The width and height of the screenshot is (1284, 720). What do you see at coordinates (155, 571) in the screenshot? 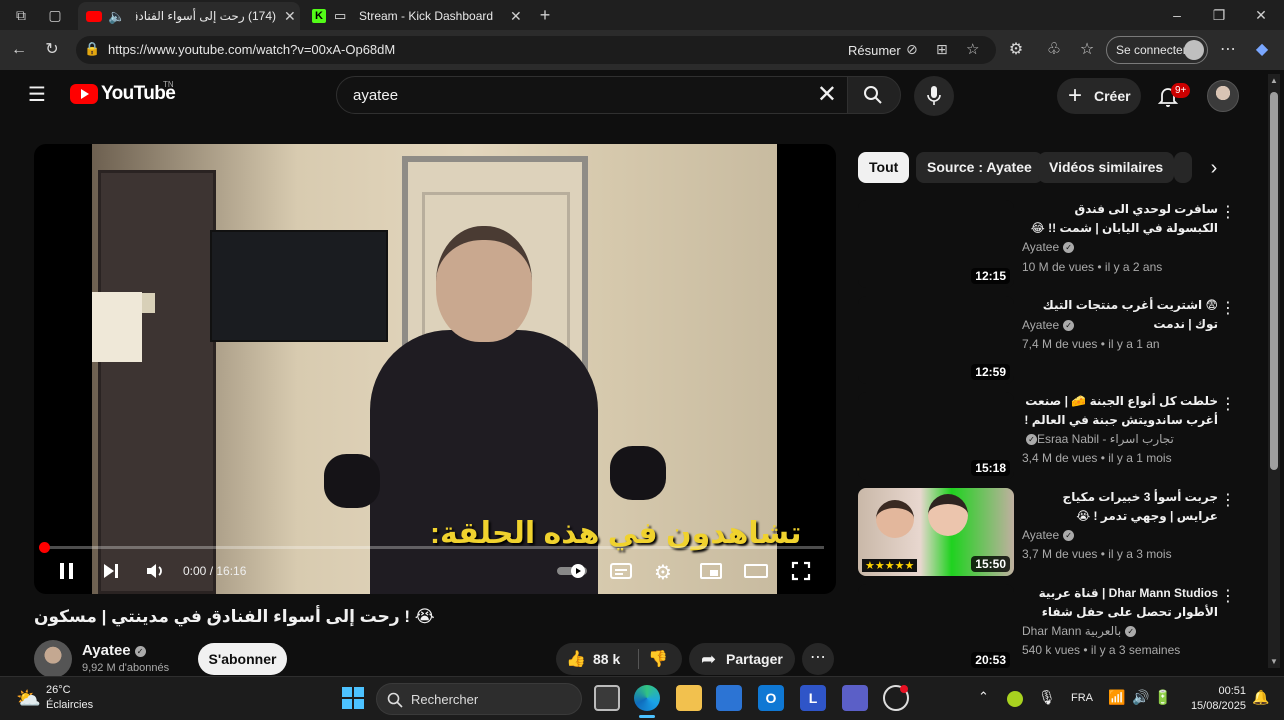
I see `volume-icon` at bounding box center [155, 571].